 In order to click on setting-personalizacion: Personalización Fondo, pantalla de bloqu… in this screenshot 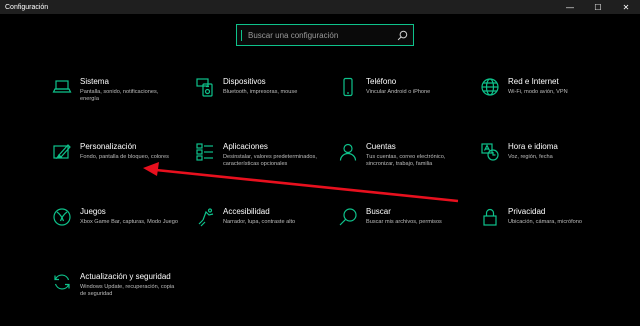, I will do `click(127, 152)`.